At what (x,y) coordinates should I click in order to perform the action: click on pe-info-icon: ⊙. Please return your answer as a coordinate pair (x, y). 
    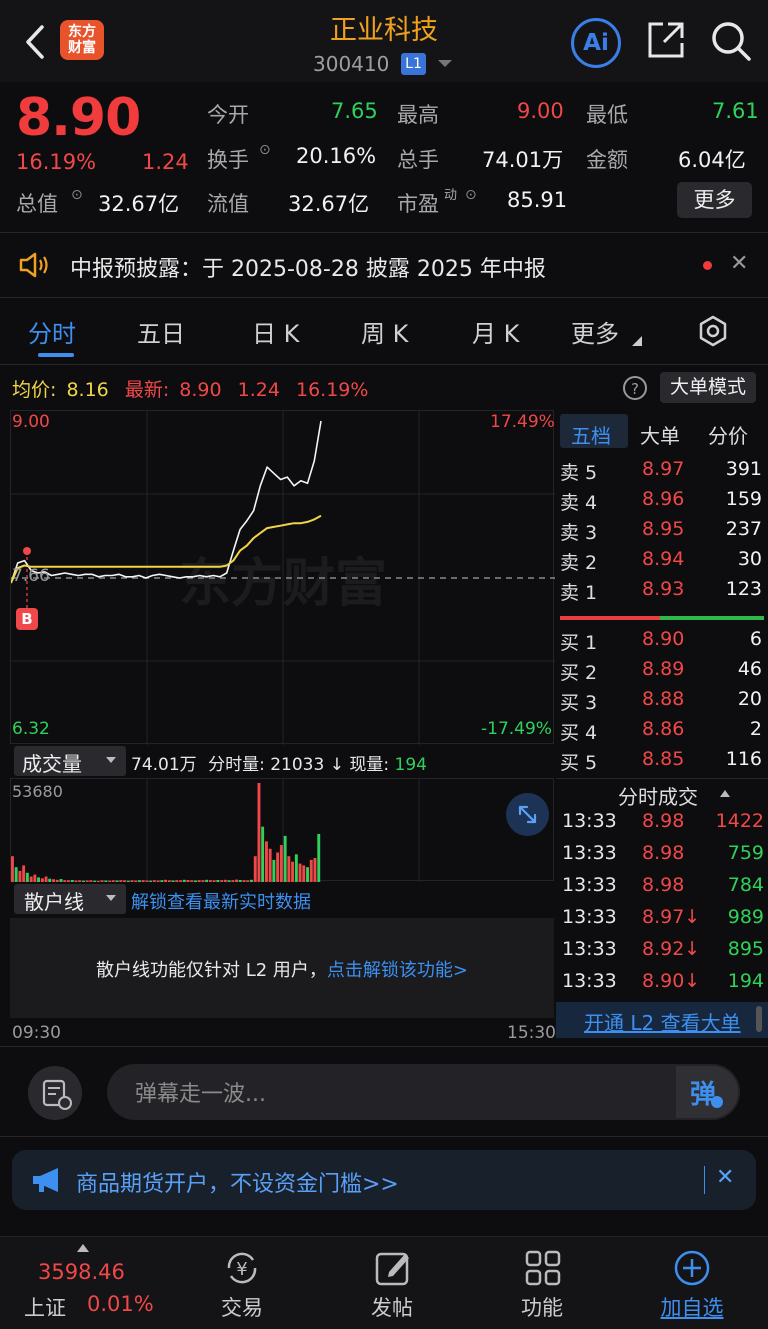
    Looking at the image, I should click on (471, 195).